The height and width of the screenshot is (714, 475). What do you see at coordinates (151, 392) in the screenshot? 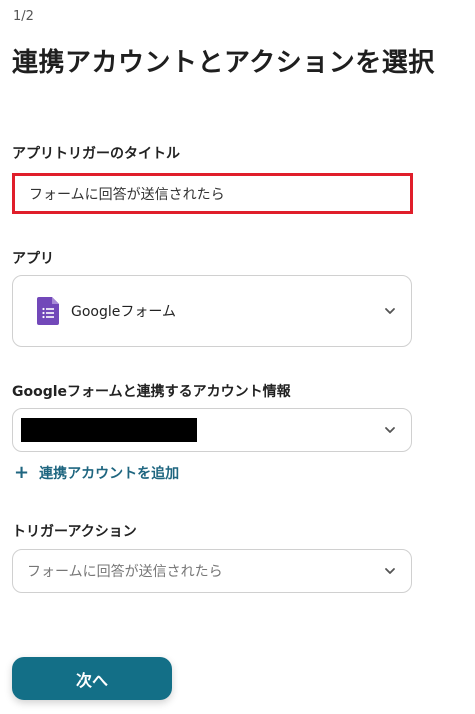
I see `account-label: Googleフォームと連携するアカウント情報` at bounding box center [151, 392].